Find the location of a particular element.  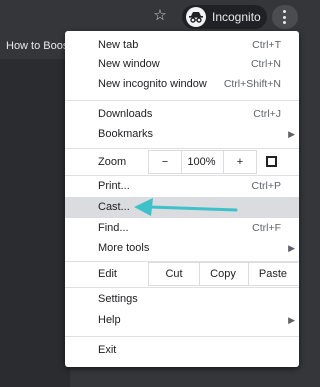

menu-item-label: Downloads is located at coordinates (125, 114).